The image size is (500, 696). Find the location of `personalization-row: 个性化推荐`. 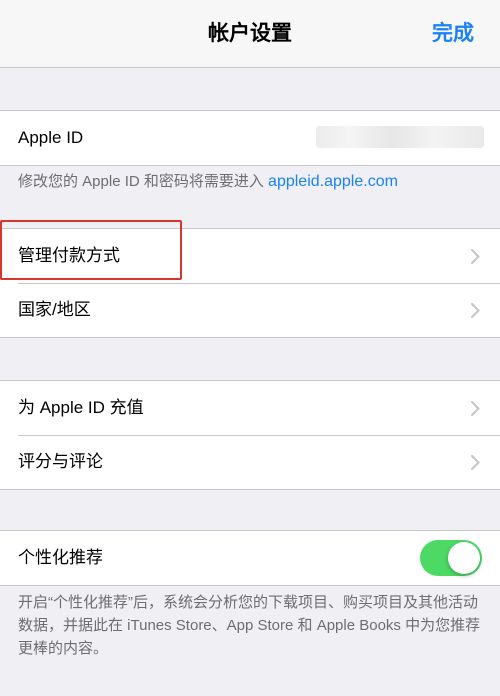

personalization-row: 个性化推荐 is located at coordinates (250, 558).